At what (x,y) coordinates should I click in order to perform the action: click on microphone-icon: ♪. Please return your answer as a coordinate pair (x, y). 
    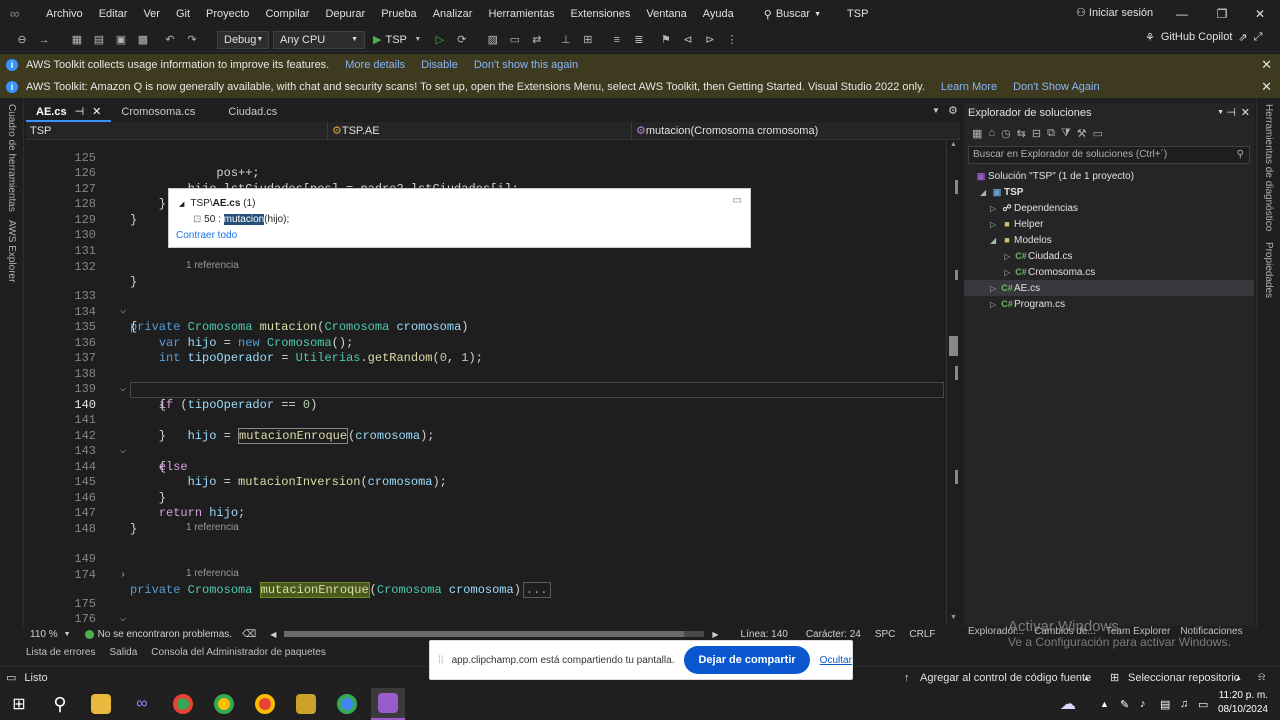
    Looking at the image, I should click on (1143, 704).